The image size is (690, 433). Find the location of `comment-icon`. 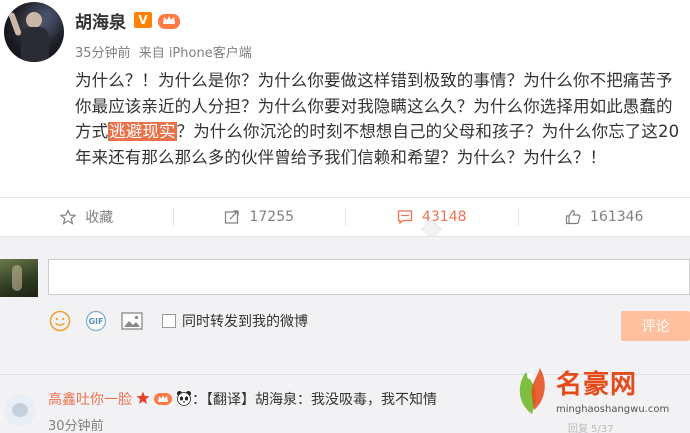

comment-icon is located at coordinates (405, 217).